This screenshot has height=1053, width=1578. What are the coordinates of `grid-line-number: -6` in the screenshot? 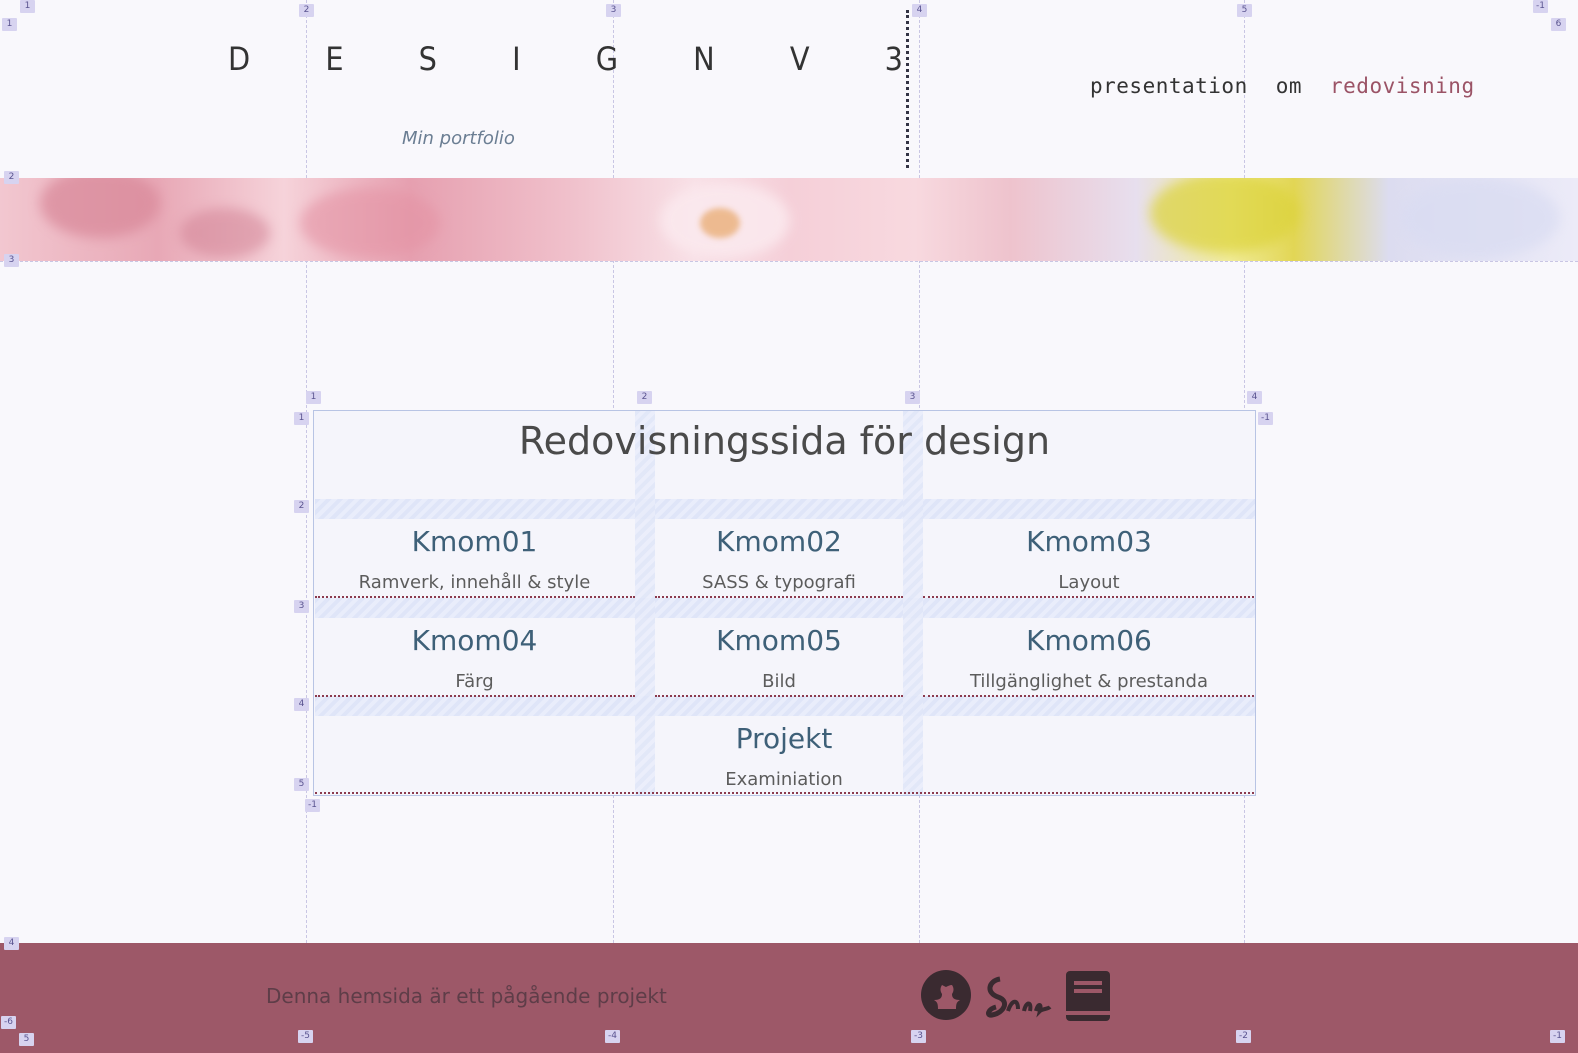 It's located at (8, 1022).